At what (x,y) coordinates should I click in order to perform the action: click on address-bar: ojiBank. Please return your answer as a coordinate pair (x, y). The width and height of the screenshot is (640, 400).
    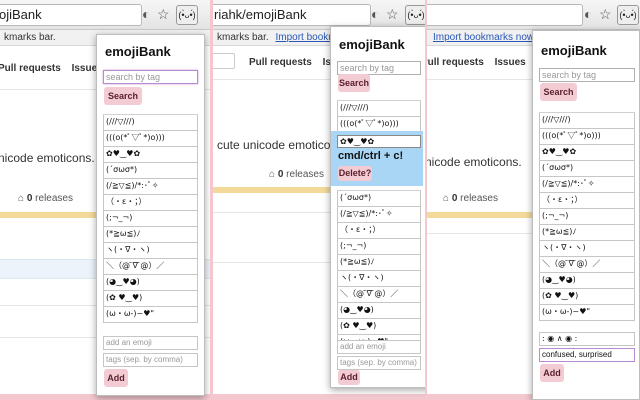
    Looking at the image, I should click on (71, 15).